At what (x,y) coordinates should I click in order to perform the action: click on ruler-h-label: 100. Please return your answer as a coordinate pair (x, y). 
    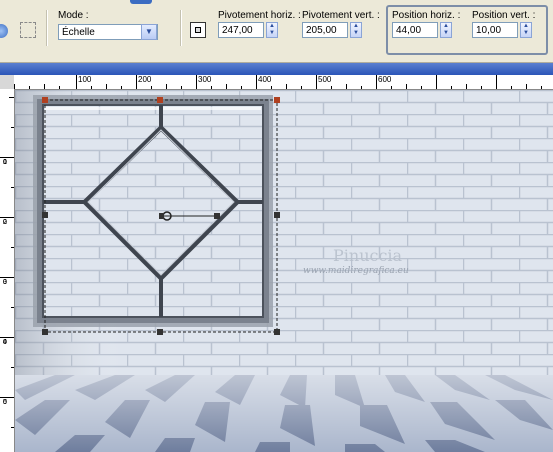
    Looking at the image, I should click on (85, 79).